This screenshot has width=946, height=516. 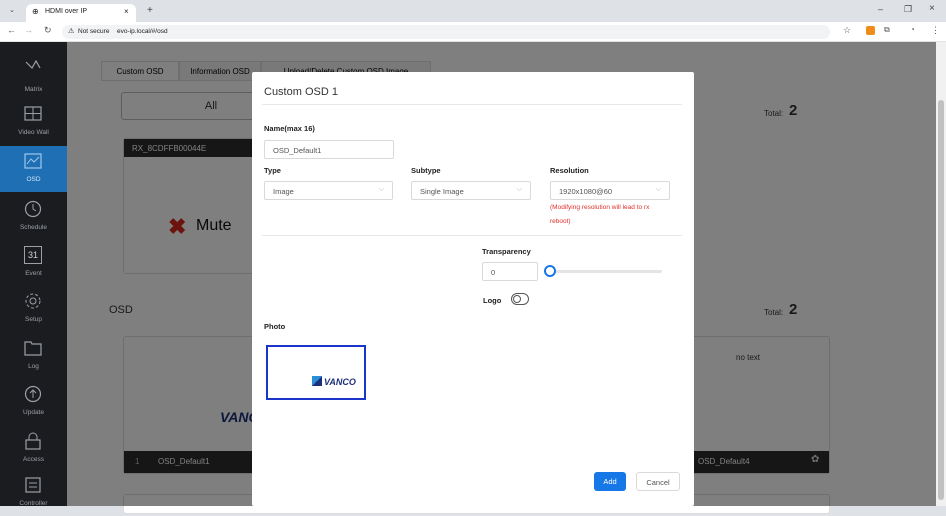 I want to click on photo-label: Photo, so click(x=275, y=326).